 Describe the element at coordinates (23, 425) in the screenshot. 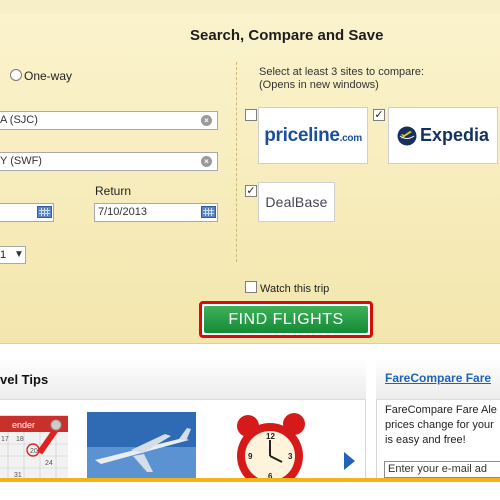

I see `svg-text: ender` at that location.